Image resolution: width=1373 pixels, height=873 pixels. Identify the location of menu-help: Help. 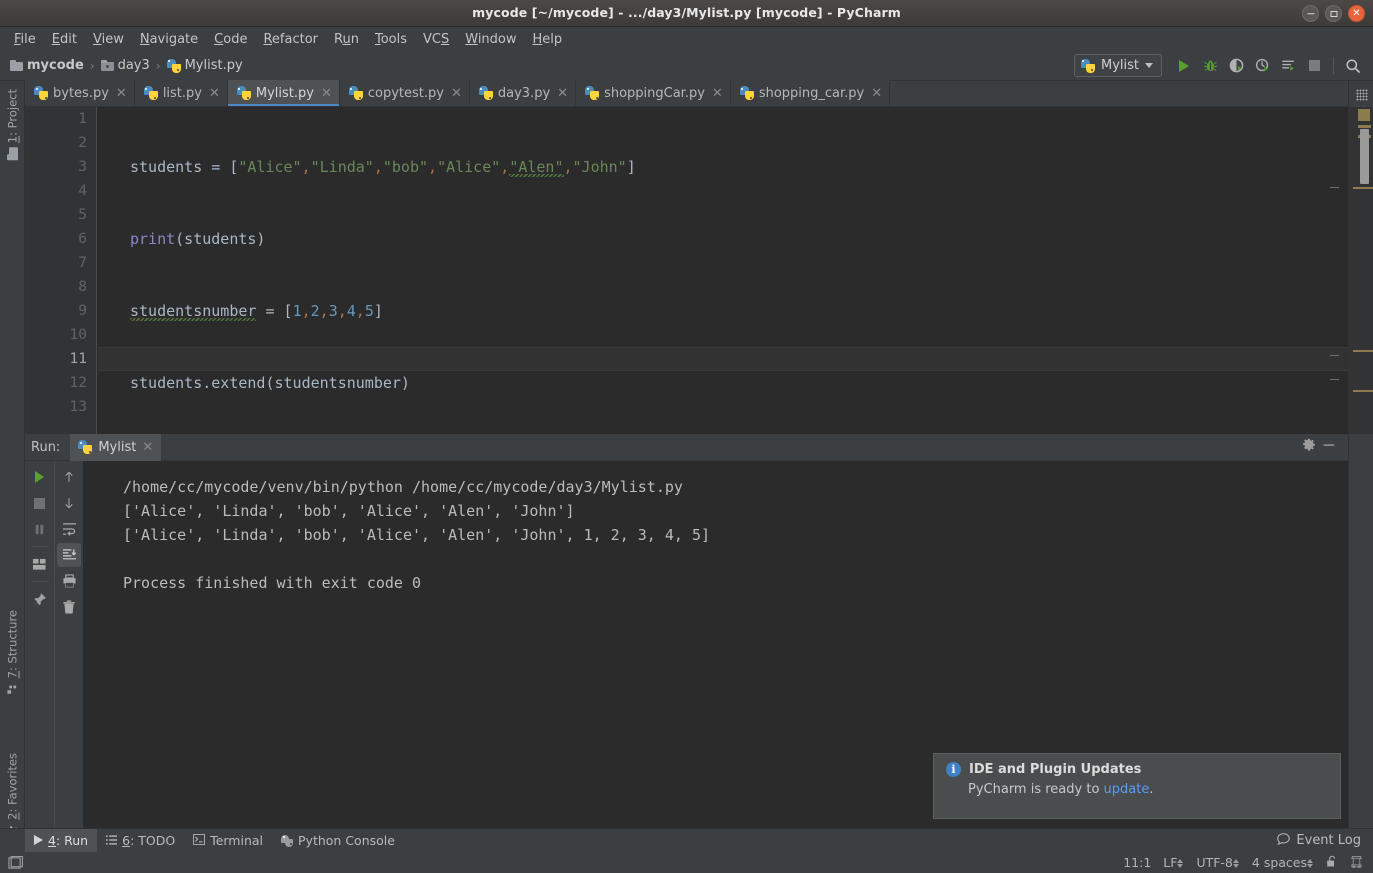
(548, 39).